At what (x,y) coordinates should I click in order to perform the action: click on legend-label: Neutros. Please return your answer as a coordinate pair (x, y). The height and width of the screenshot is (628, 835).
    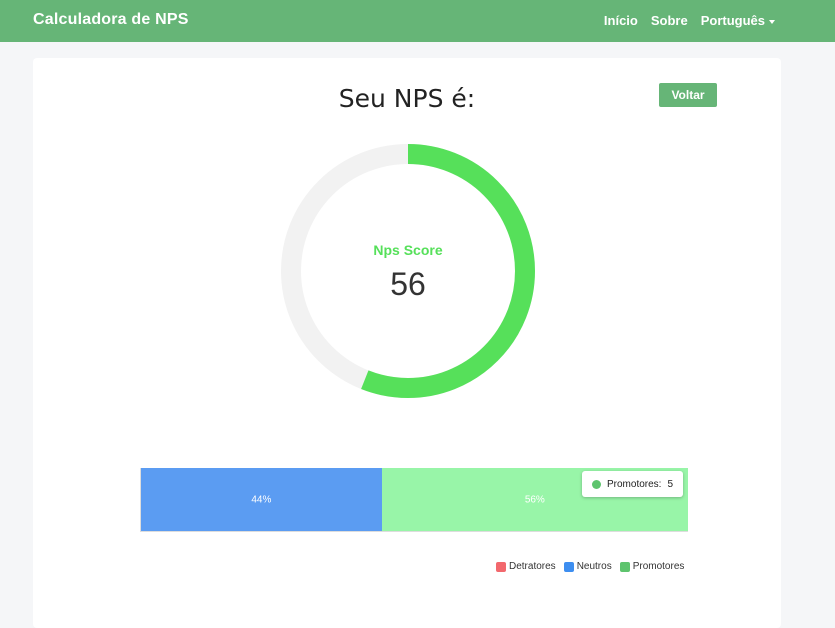
    Looking at the image, I should click on (594, 566).